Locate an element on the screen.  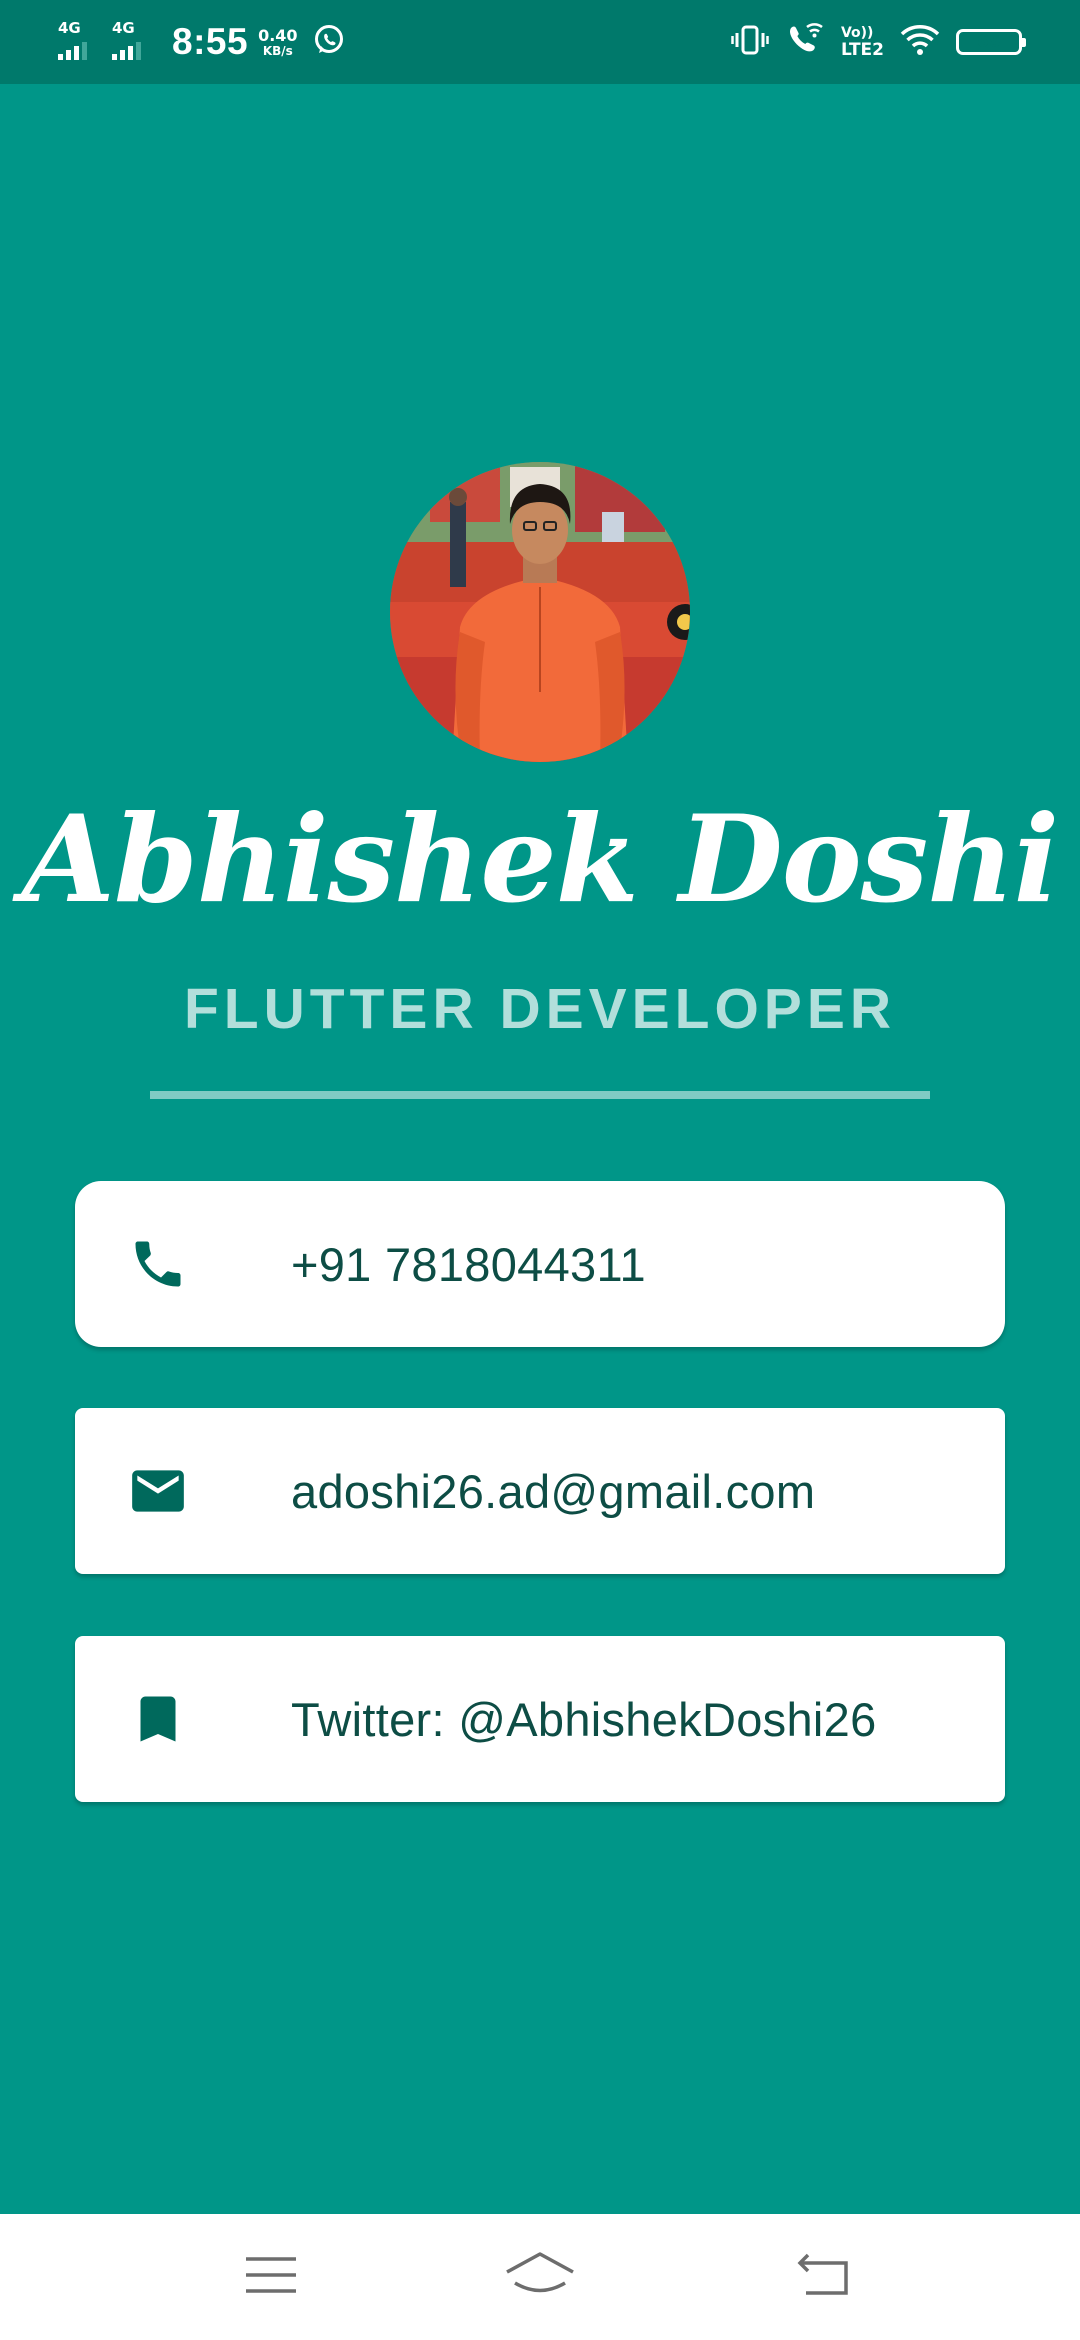
home-icon is located at coordinates (540, 2277).